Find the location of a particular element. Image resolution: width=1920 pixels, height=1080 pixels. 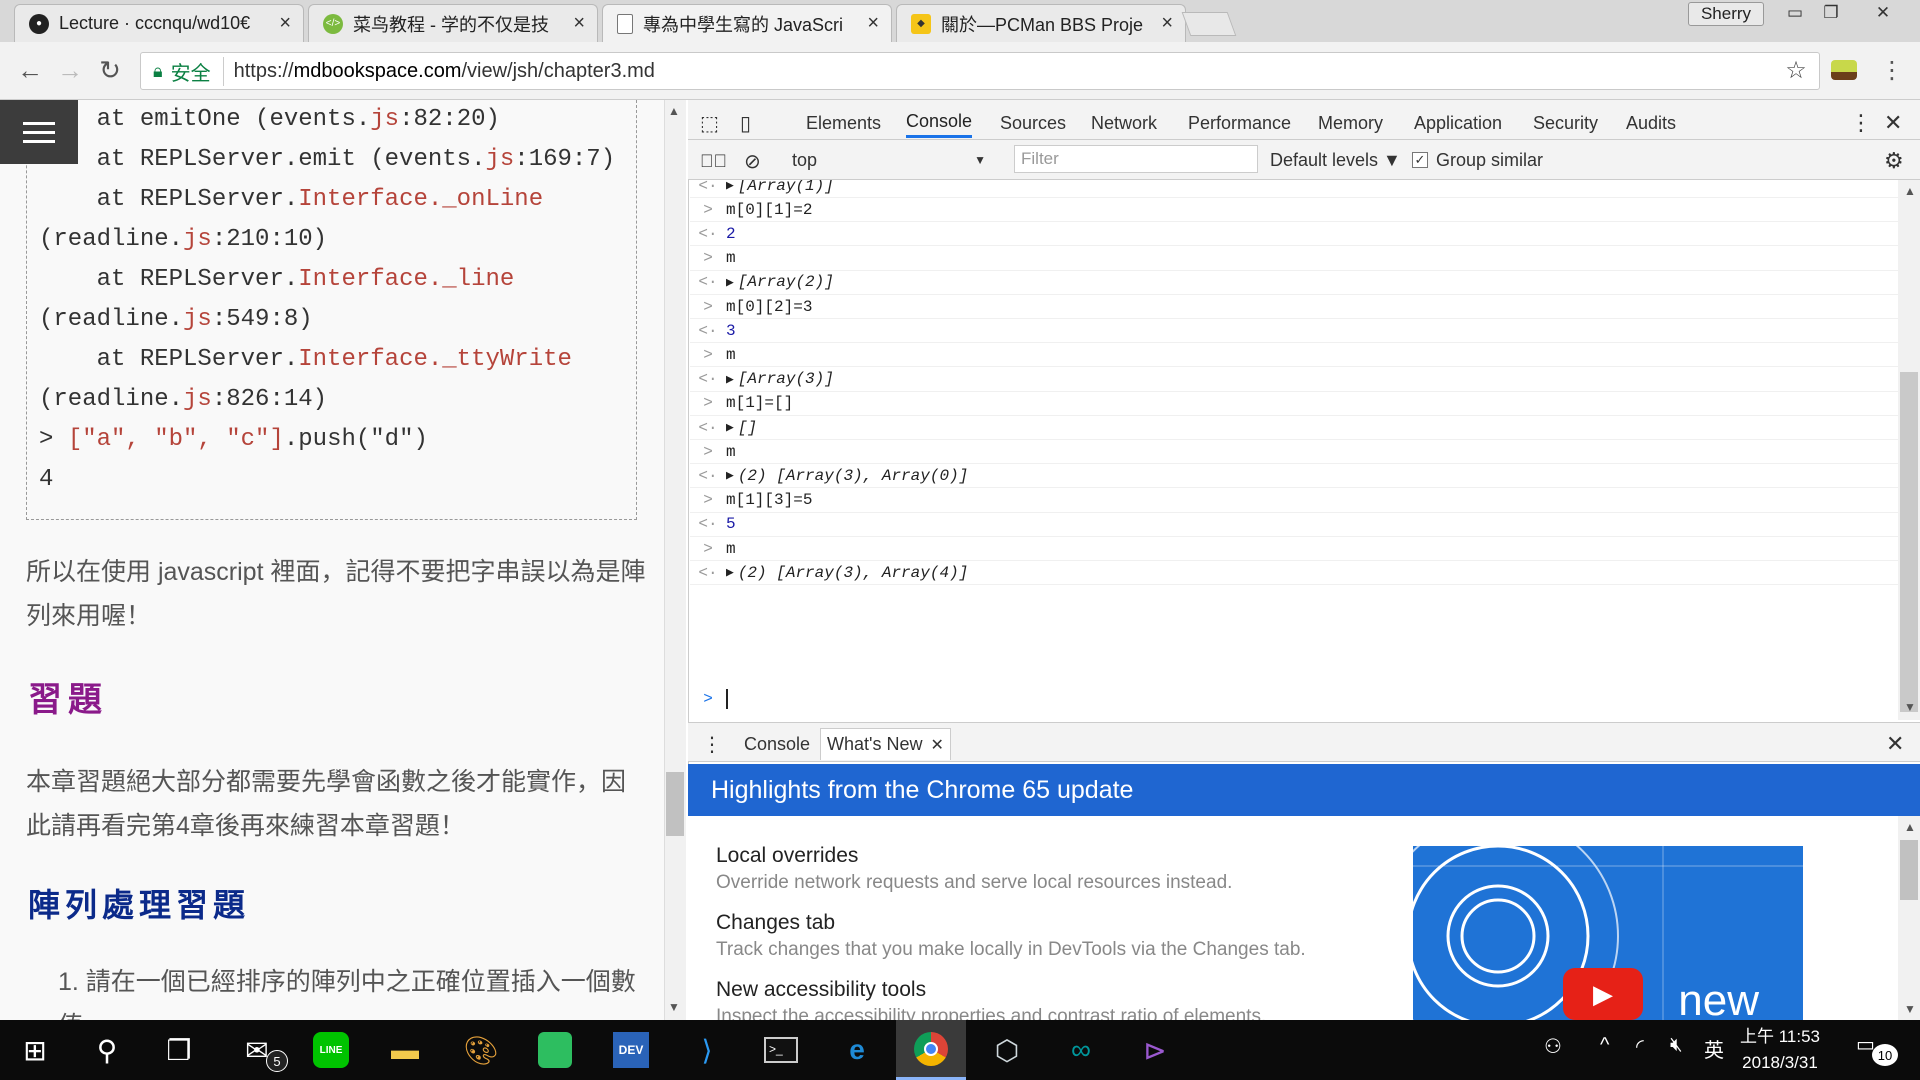

arduino-icon: ∞ is located at coordinates (1081, 1050).